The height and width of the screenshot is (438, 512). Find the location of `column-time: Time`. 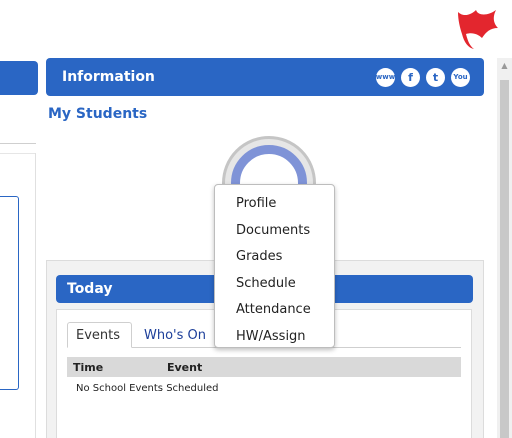

column-time: Time is located at coordinates (88, 367).